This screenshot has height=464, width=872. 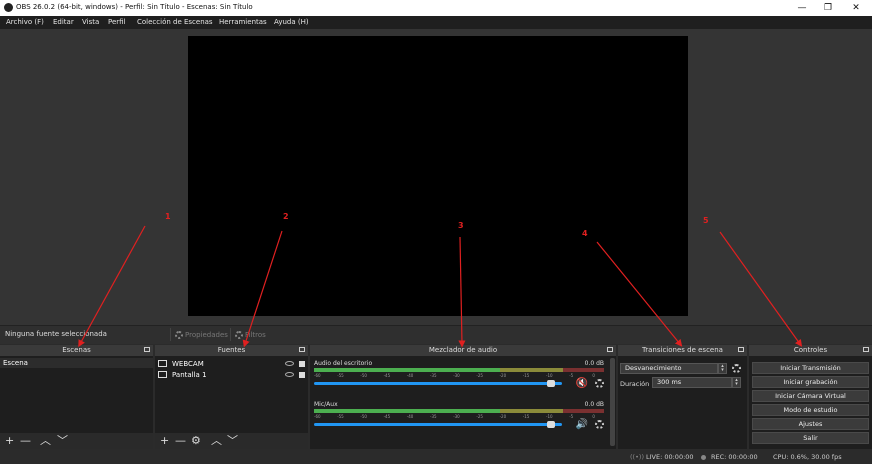 What do you see at coordinates (286, 216) in the screenshot?
I see `annotation-label-2: 2` at bounding box center [286, 216].